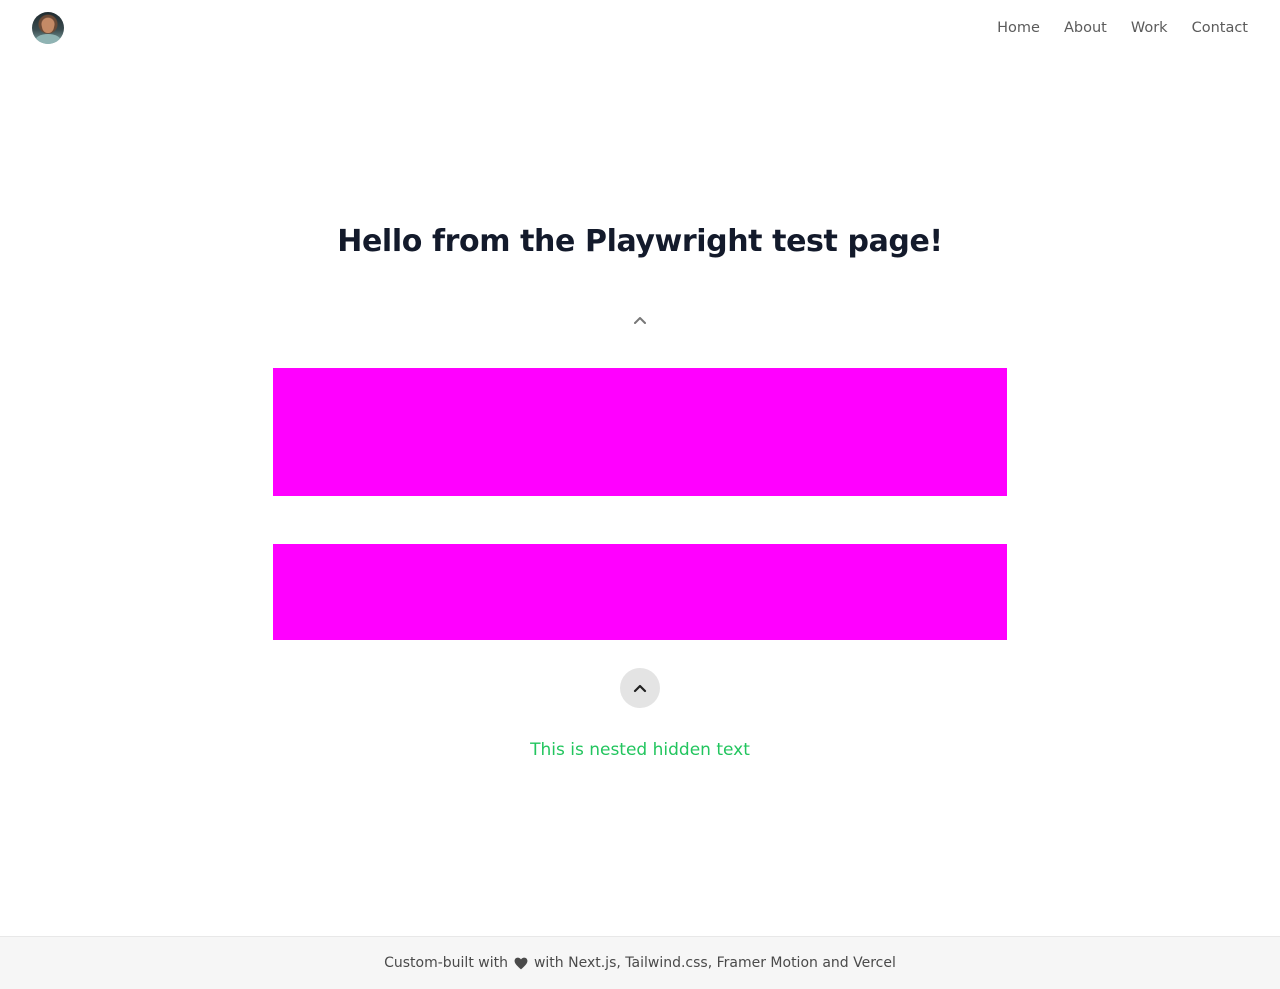  I want to click on avatar-face, so click(48, 25).